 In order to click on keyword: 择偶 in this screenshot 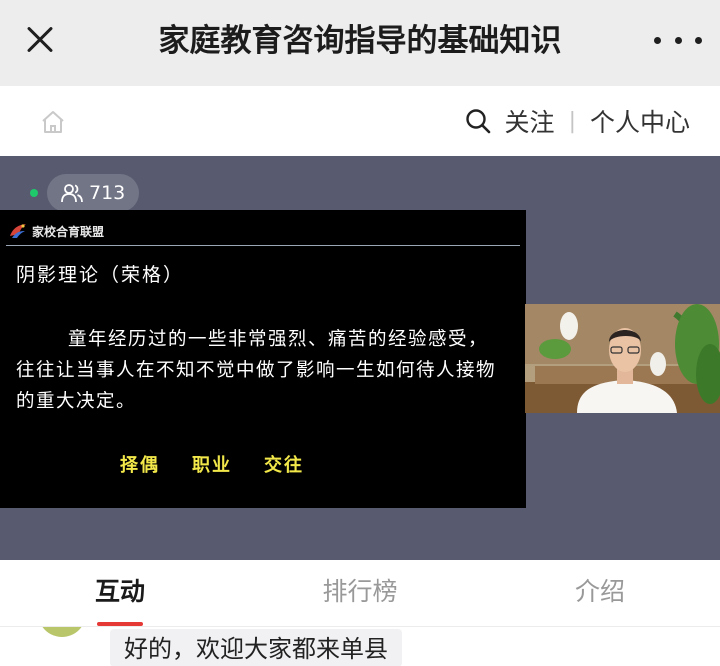, I will do `click(140, 465)`.